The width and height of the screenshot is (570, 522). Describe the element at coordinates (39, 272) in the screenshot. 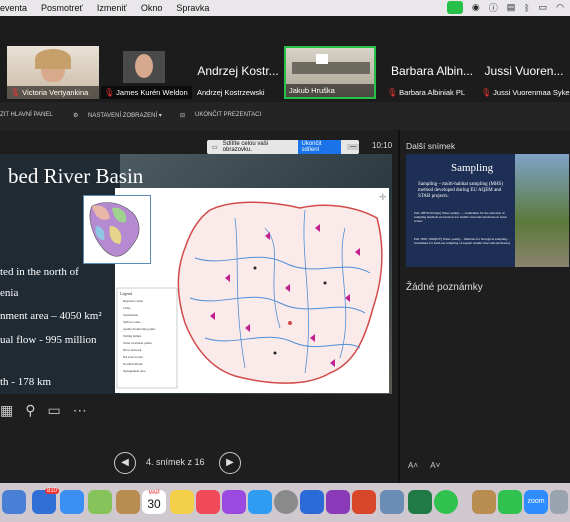

I see `slide-text-line: ted in the north of` at that location.